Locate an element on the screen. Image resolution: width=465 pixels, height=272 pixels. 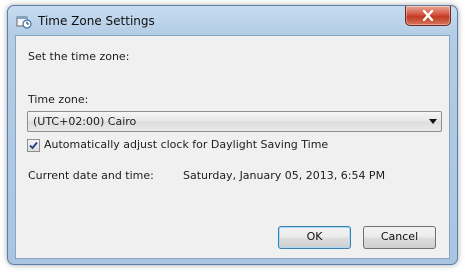
time-zone-label: Time zone: is located at coordinates (58, 99).